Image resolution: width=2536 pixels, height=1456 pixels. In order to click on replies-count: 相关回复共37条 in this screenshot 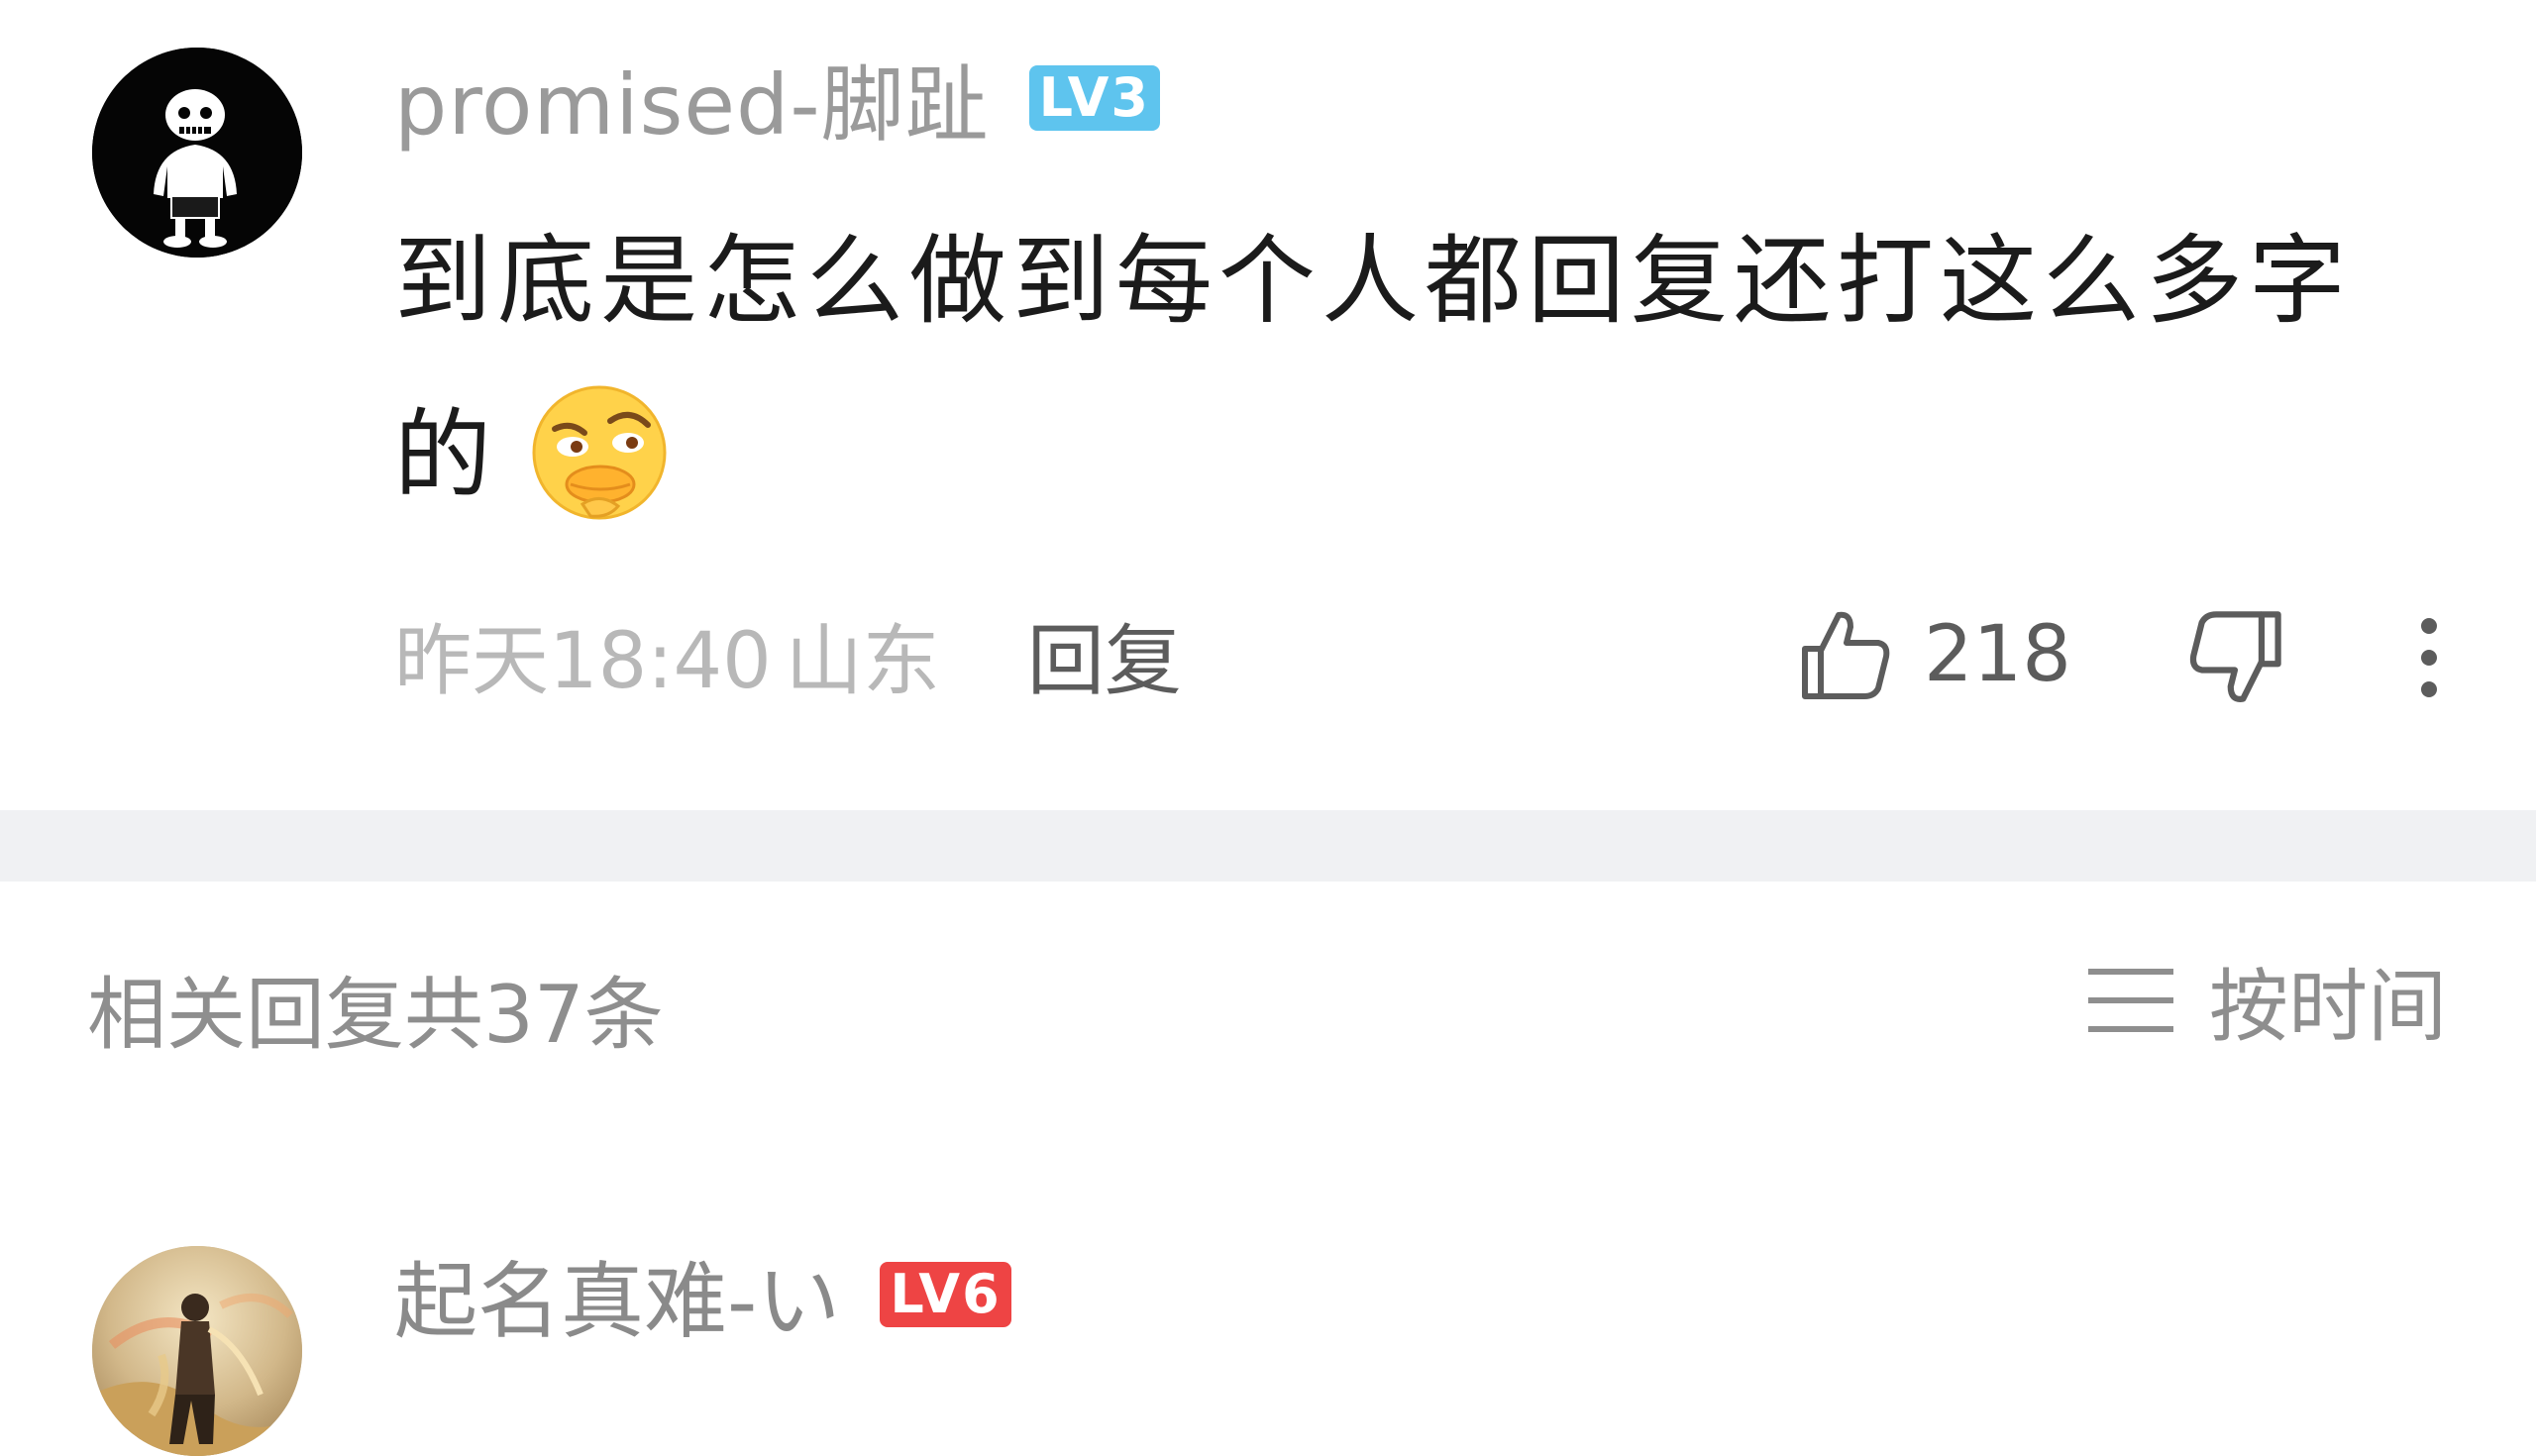, I will do `click(375, 1015)`.